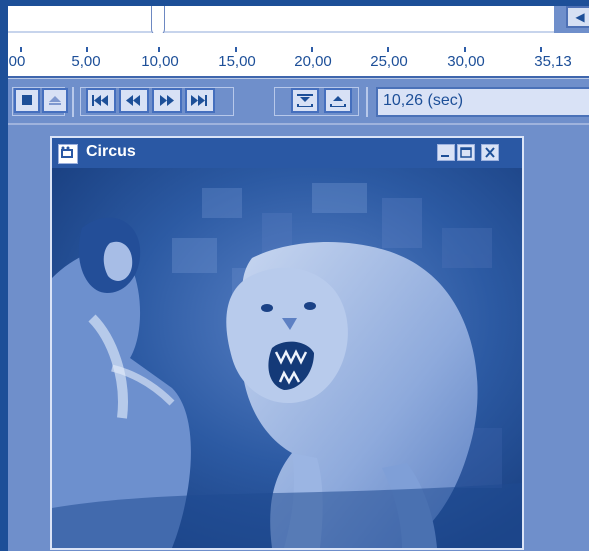  I want to click on timeline-slider-thumb, so click(158, 21).